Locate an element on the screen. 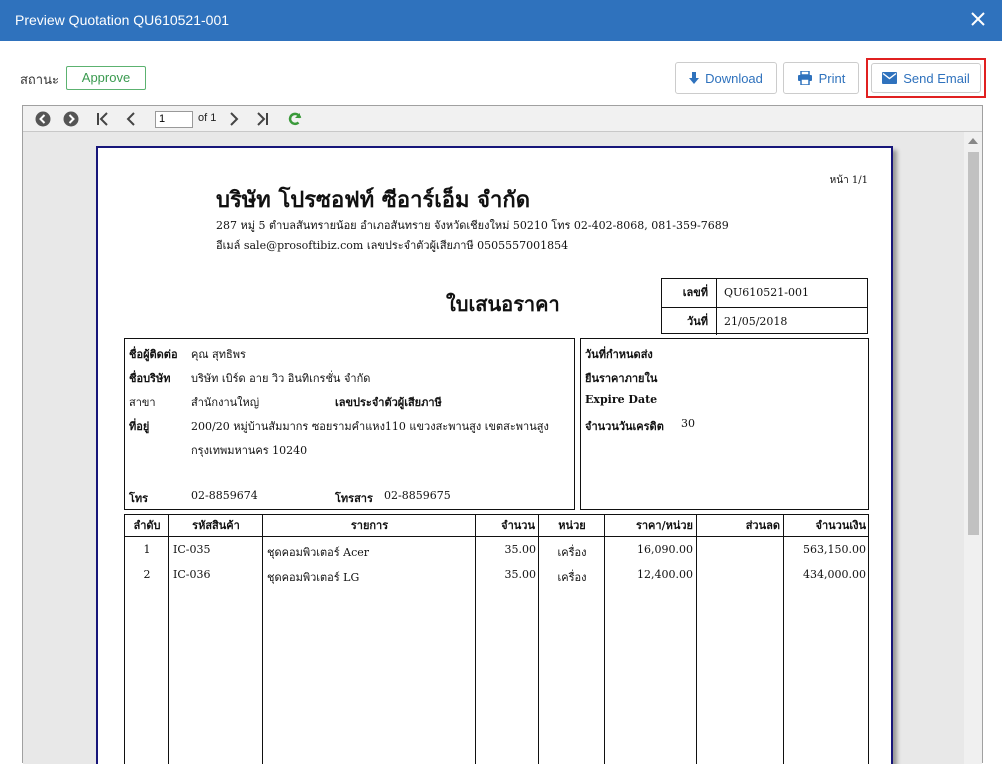 This screenshot has width=1002, height=764. vertical-scrollbar is located at coordinates (973, 448).